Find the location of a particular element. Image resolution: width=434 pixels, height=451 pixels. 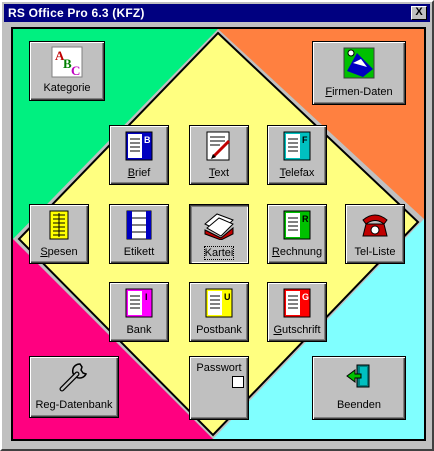

svg-text: I is located at coordinates (146, 297).